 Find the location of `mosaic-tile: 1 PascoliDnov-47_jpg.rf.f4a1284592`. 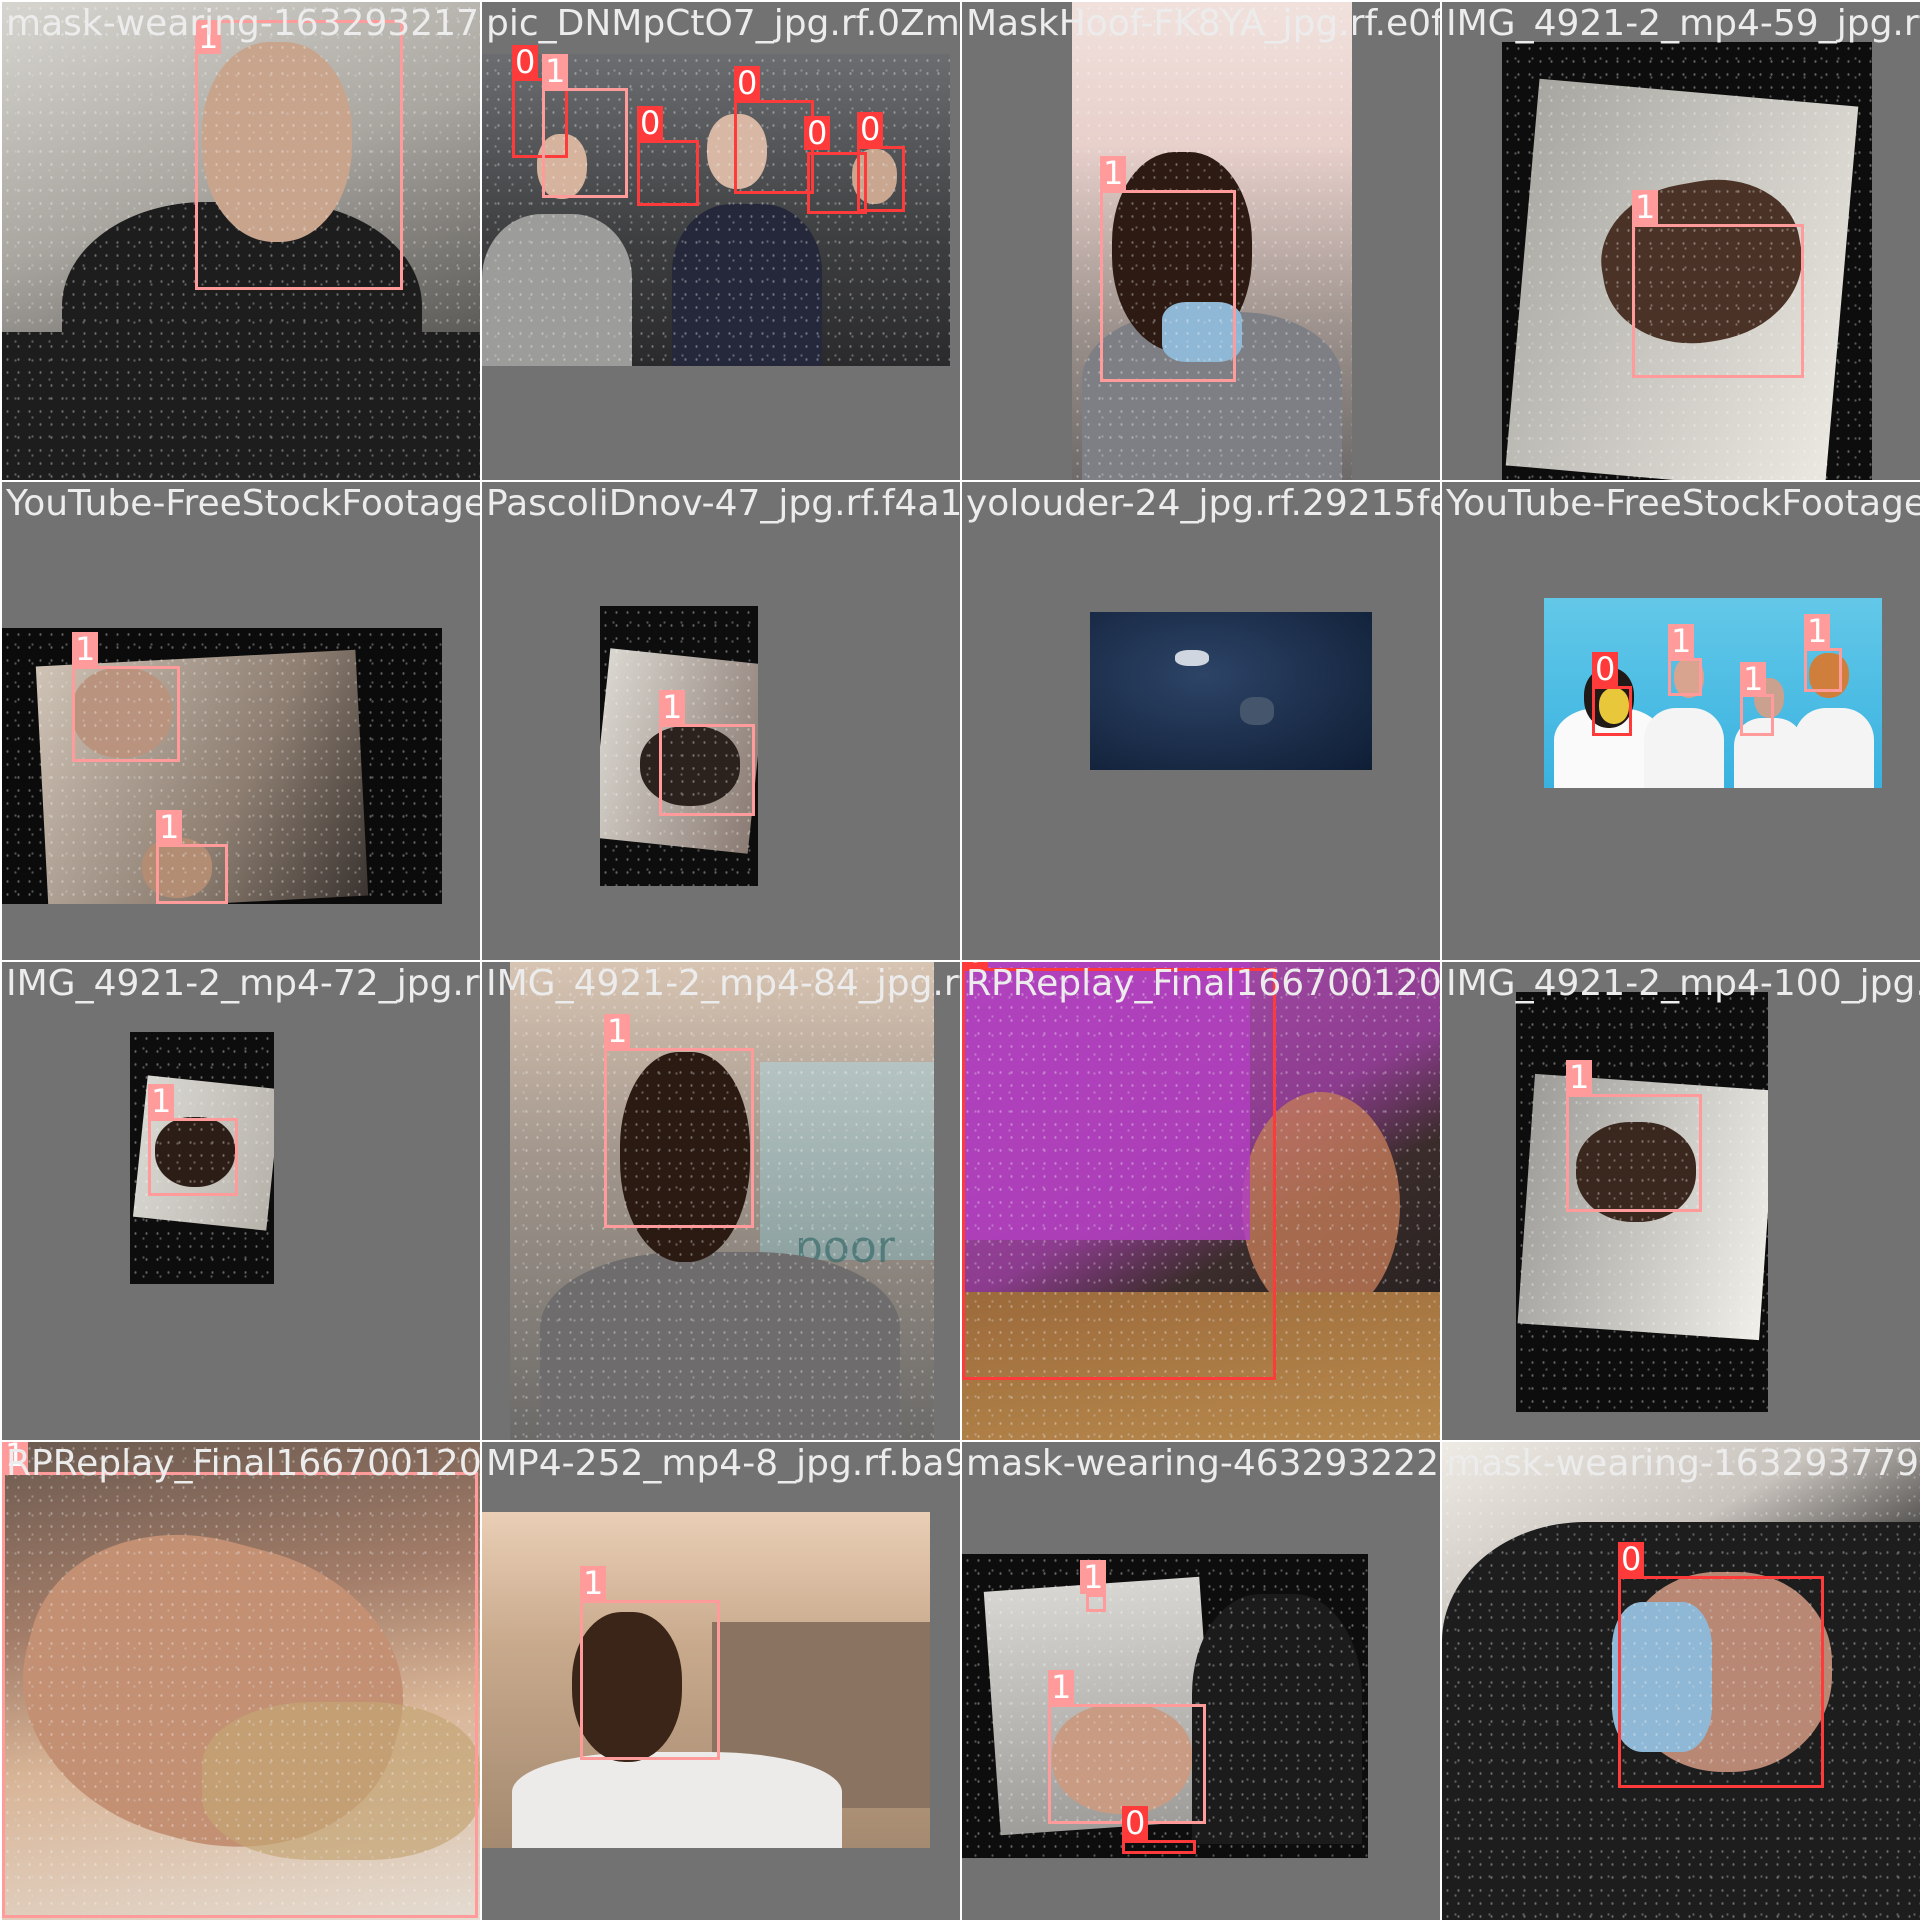

mosaic-tile: 1 PascoliDnov-47_jpg.rf.f4a1284592 is located at coordinates (721, 721).